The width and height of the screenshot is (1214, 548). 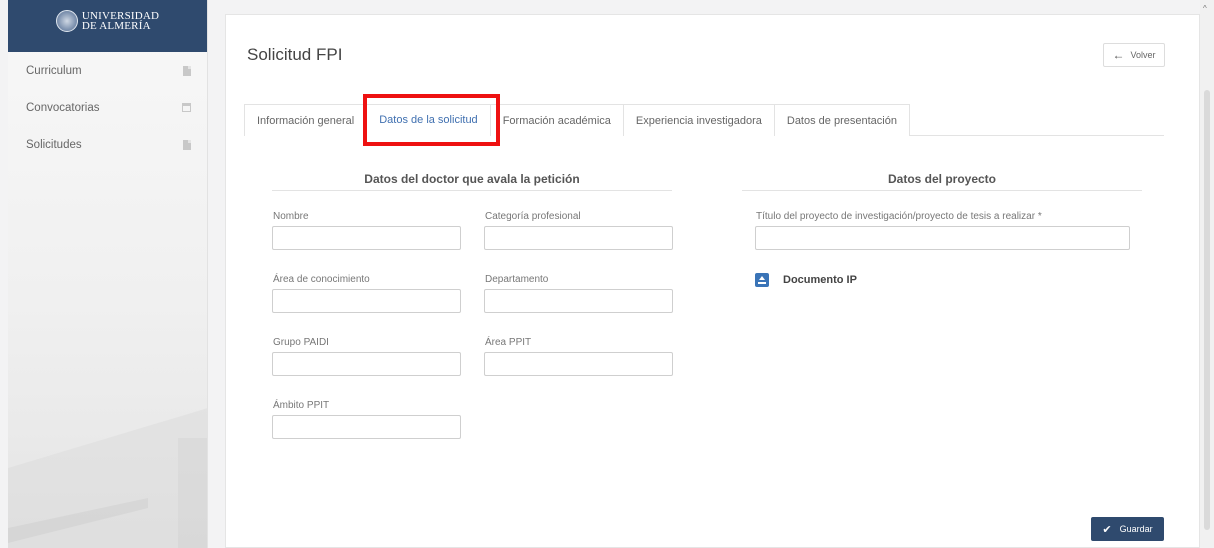 What do you see at coordinates (116, 26) in the screenshot?
I see `logo-line-2: DE ALMERÍA` at bounding box center [116, 26].